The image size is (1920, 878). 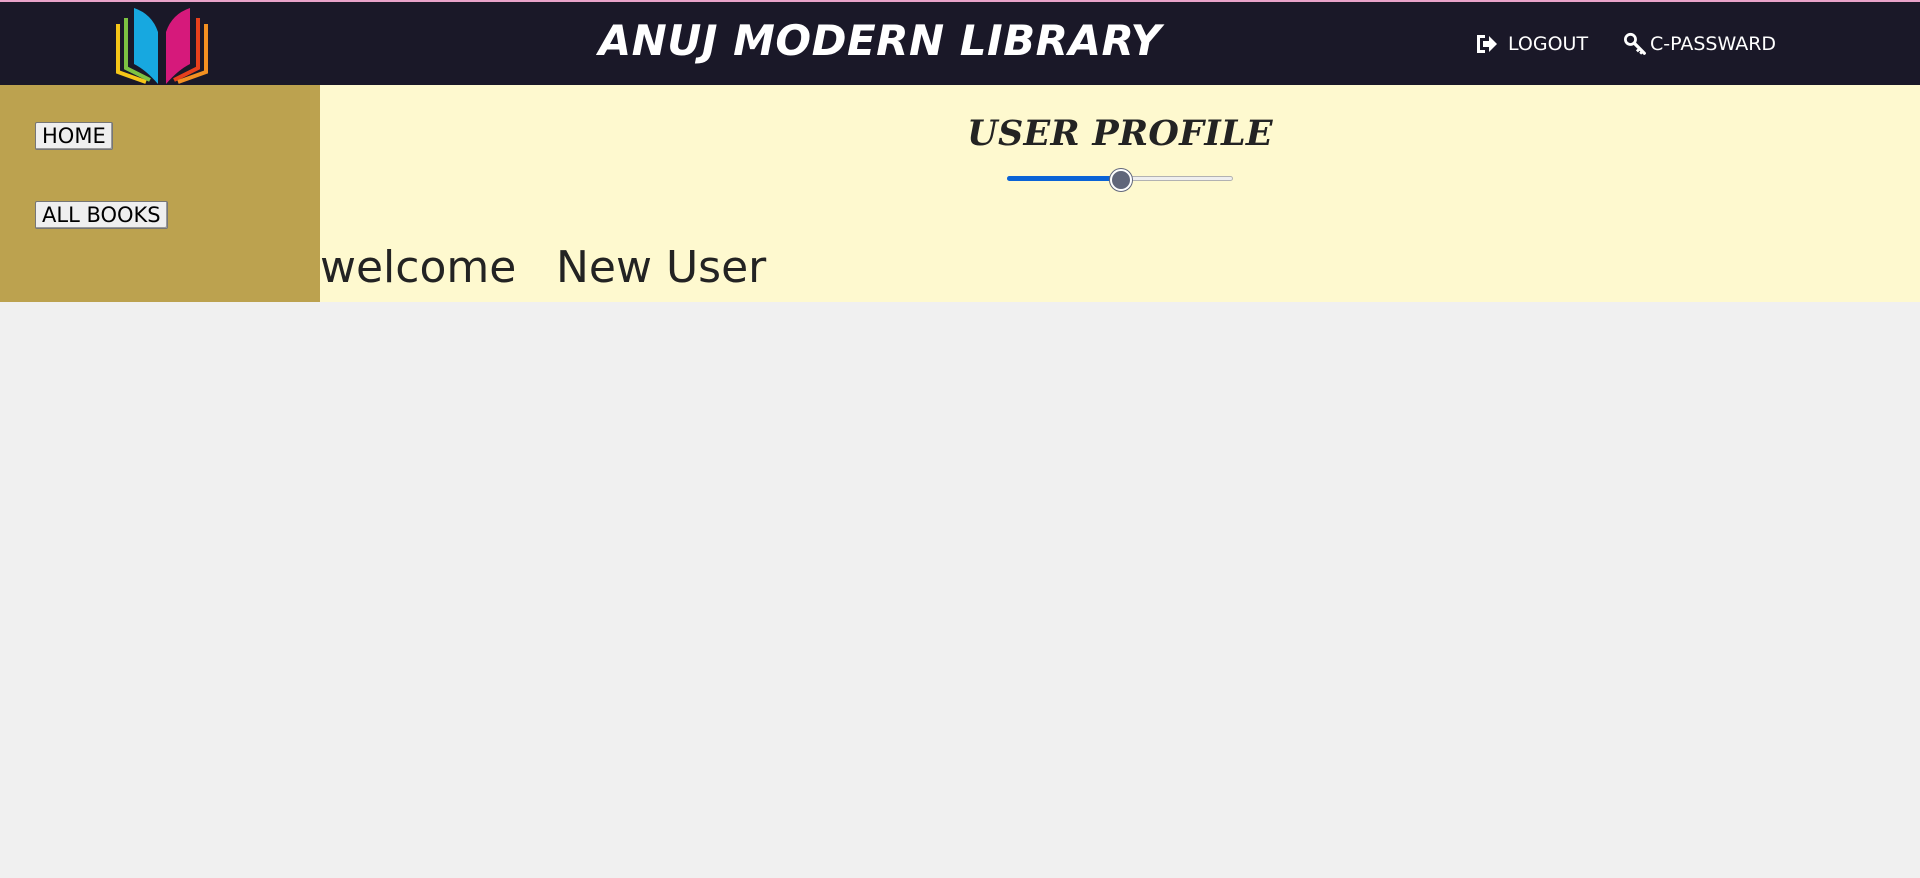 What do you see at coordinates (1063, 178) in the screenshot?
I see `slider-fill` at bounding box center [1063, 178].